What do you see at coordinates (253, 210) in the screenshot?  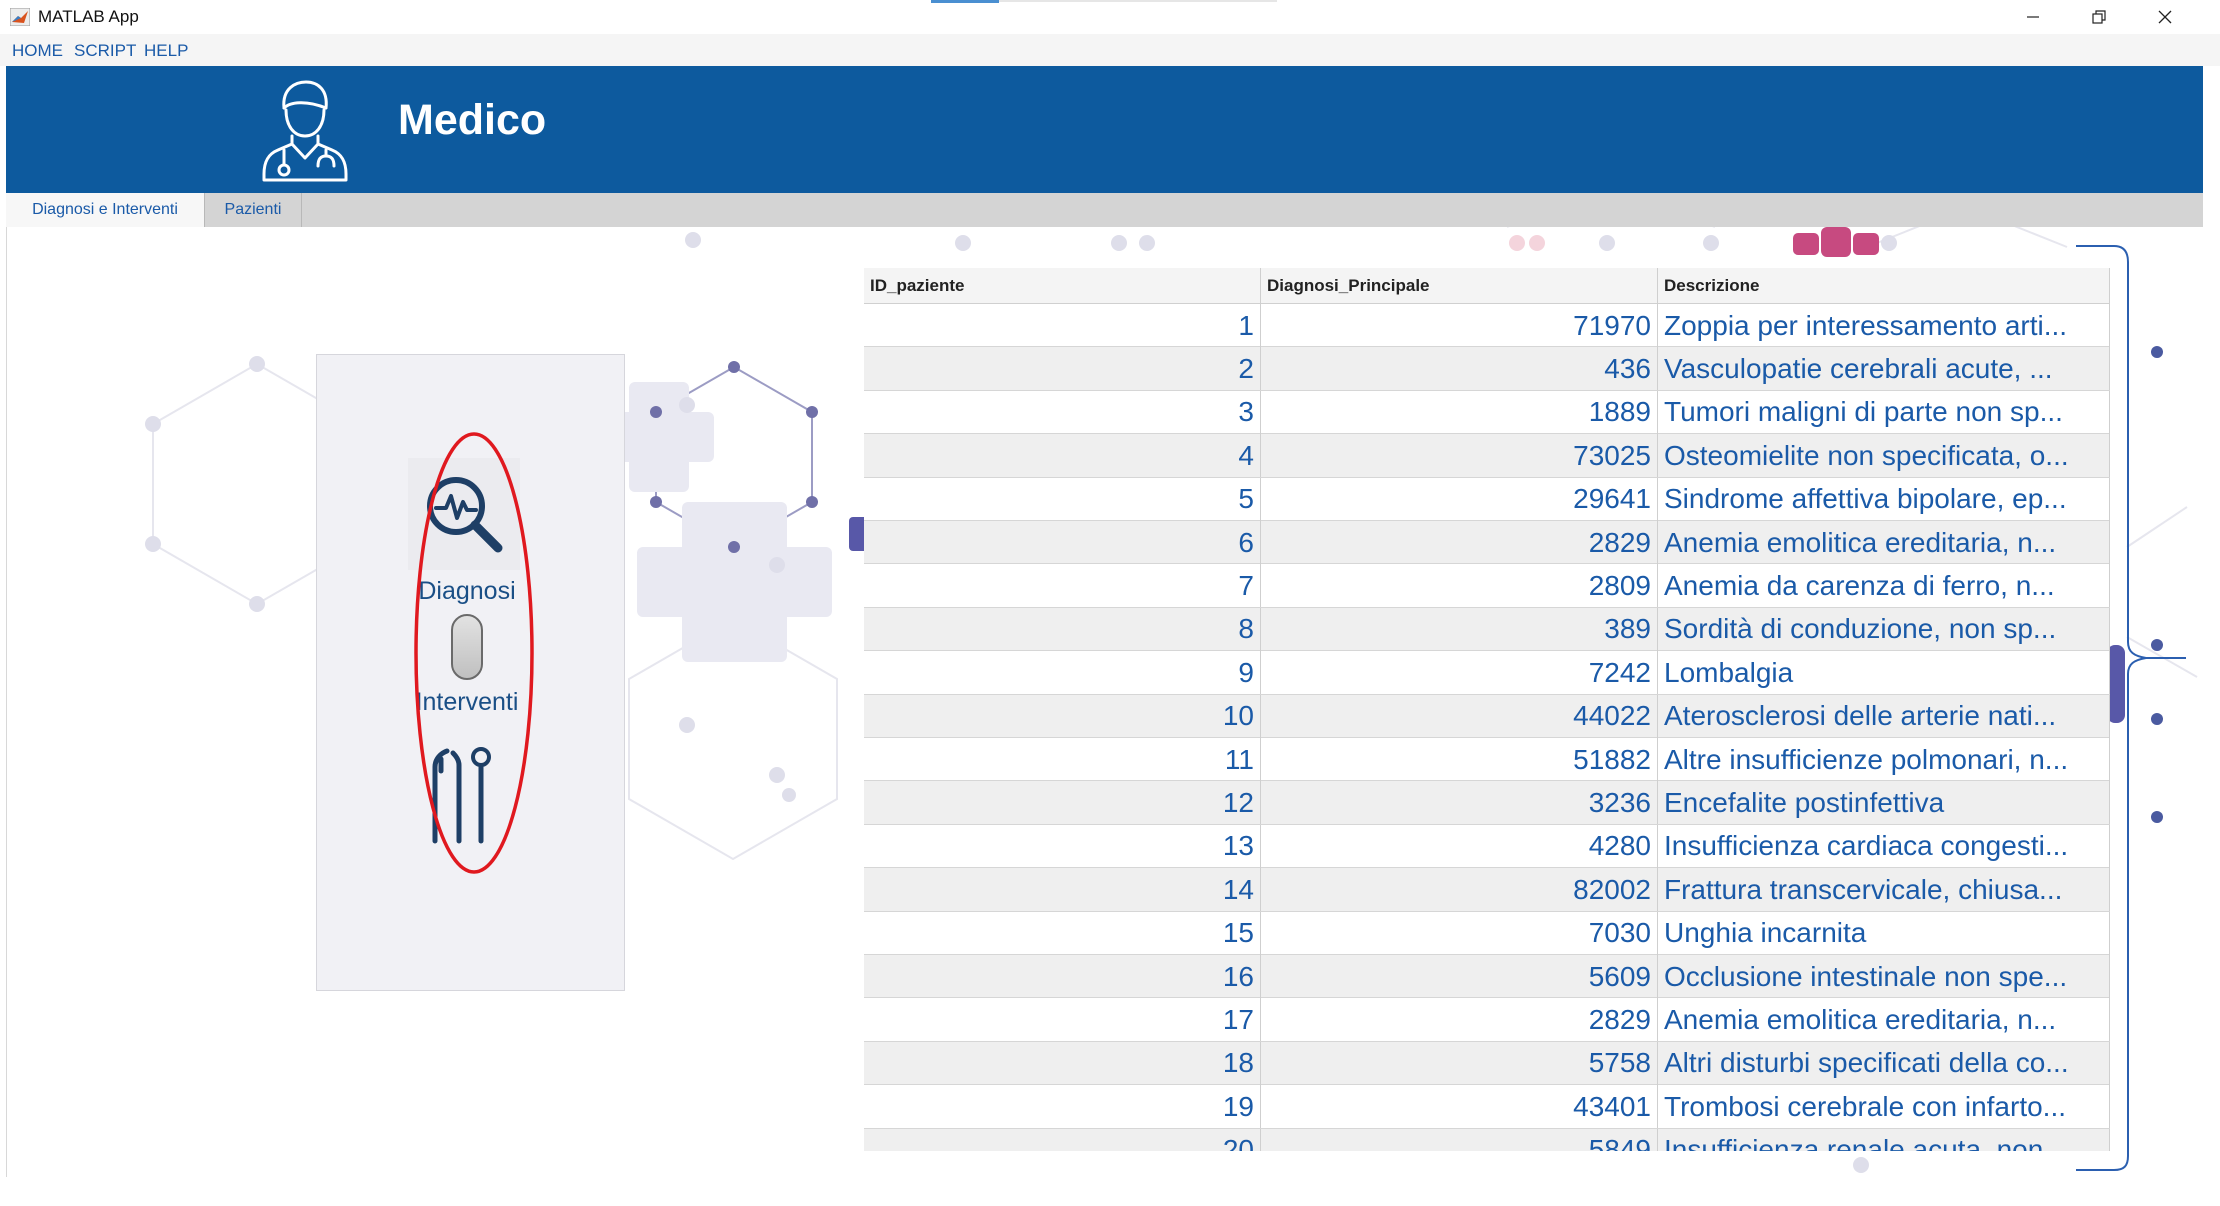 I see `tab-pazienti: Pazienti` at bounding box center [253, 210].